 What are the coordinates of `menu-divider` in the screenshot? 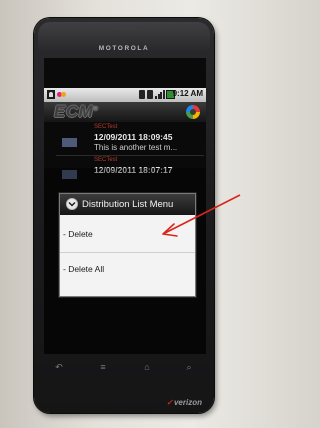 It's located at (127, 252).